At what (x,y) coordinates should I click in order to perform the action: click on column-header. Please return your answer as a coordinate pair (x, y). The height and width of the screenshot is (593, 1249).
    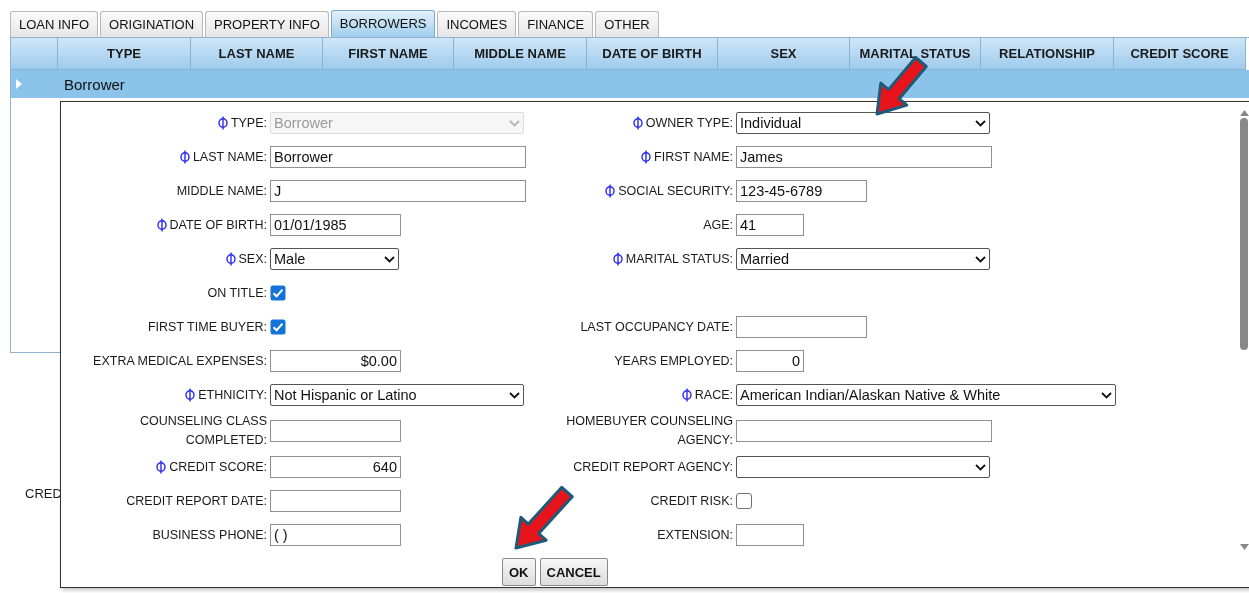
    Looking at the image, I should click on (34, 54).